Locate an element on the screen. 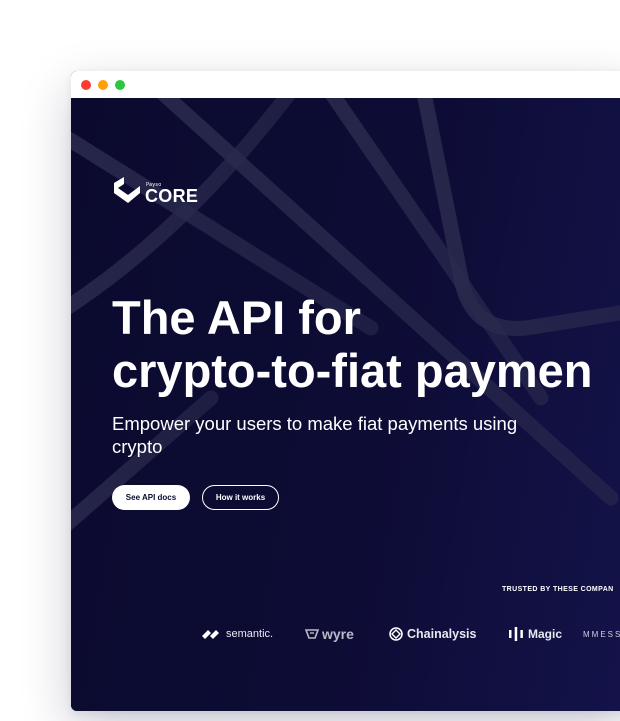  trusted-by-label: TRUSTED BY THESE COMPAN is located at coordinates (558, 589).